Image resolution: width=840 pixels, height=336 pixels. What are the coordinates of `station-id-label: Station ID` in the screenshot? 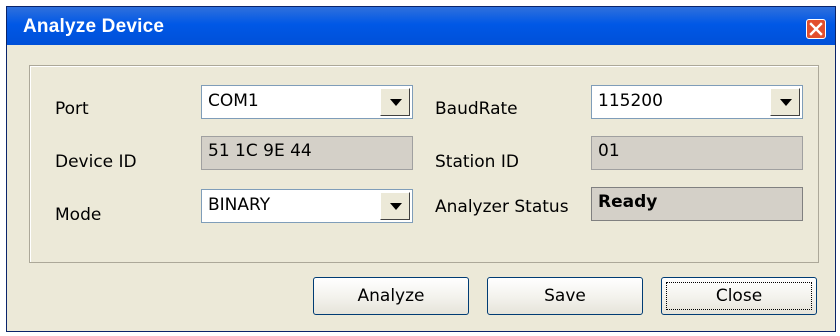 It's located at (477, 162).